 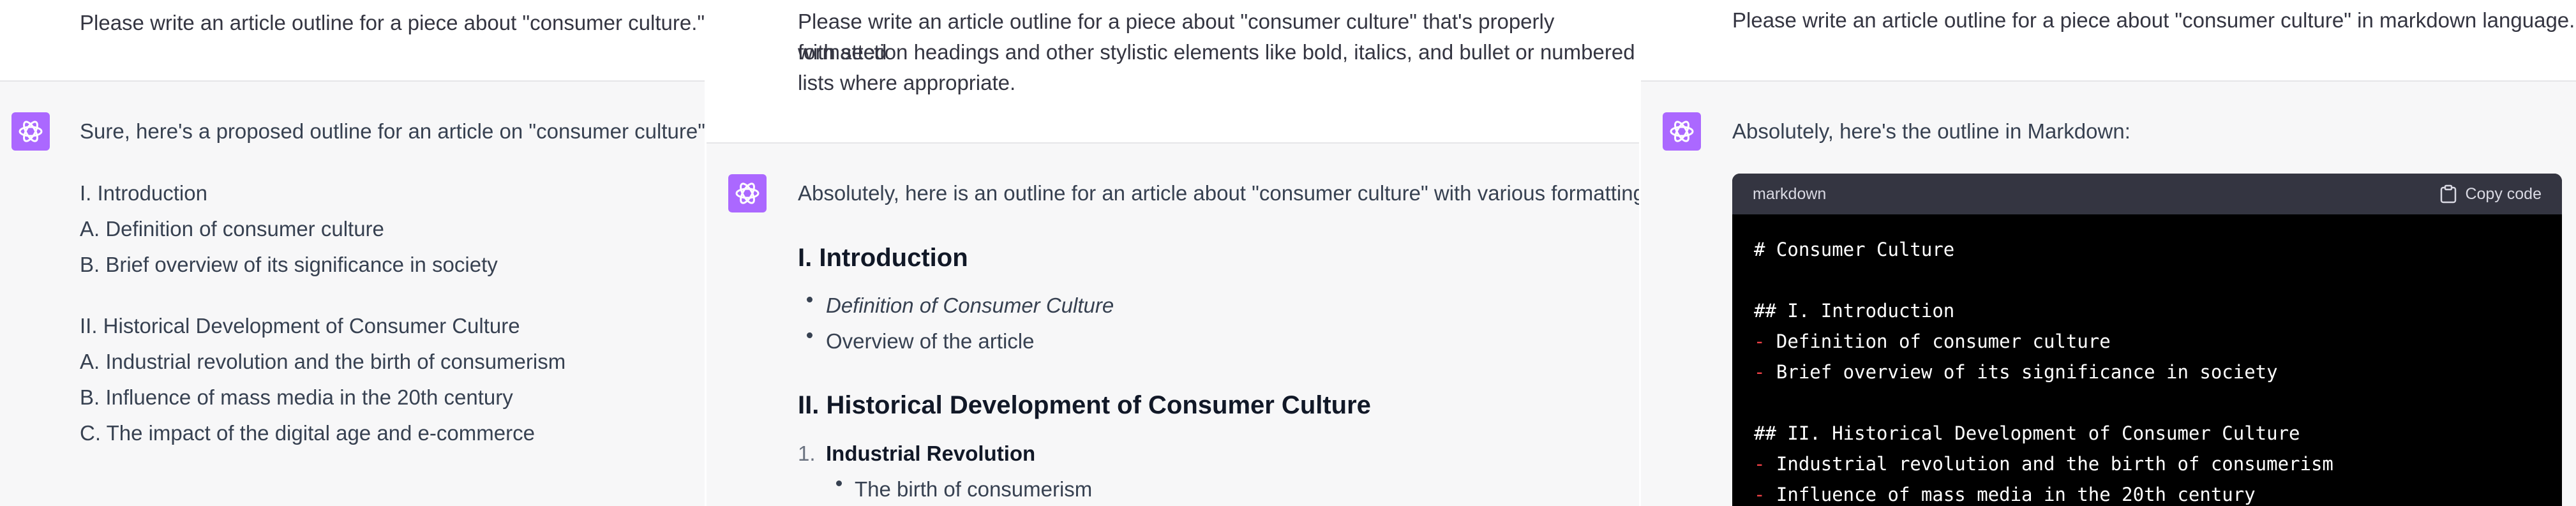 I want to click on outline-line: I. Introduction, so click(x=143, y=193).